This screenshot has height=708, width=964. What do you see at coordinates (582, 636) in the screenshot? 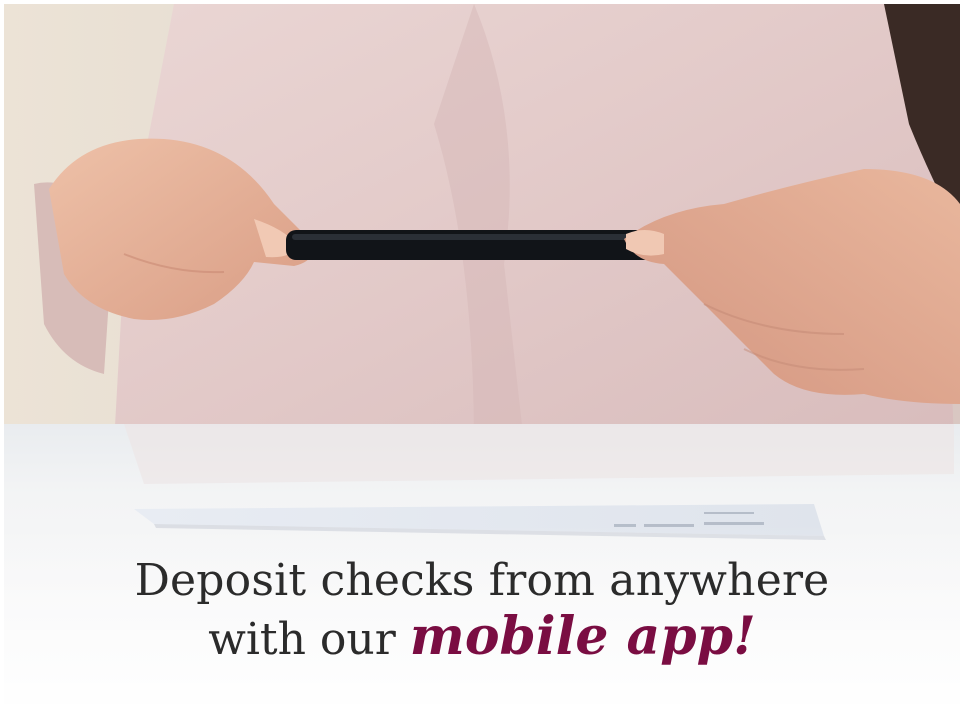
I see `headline-emphasis: mobile app!` at bounding box center [582, 636].